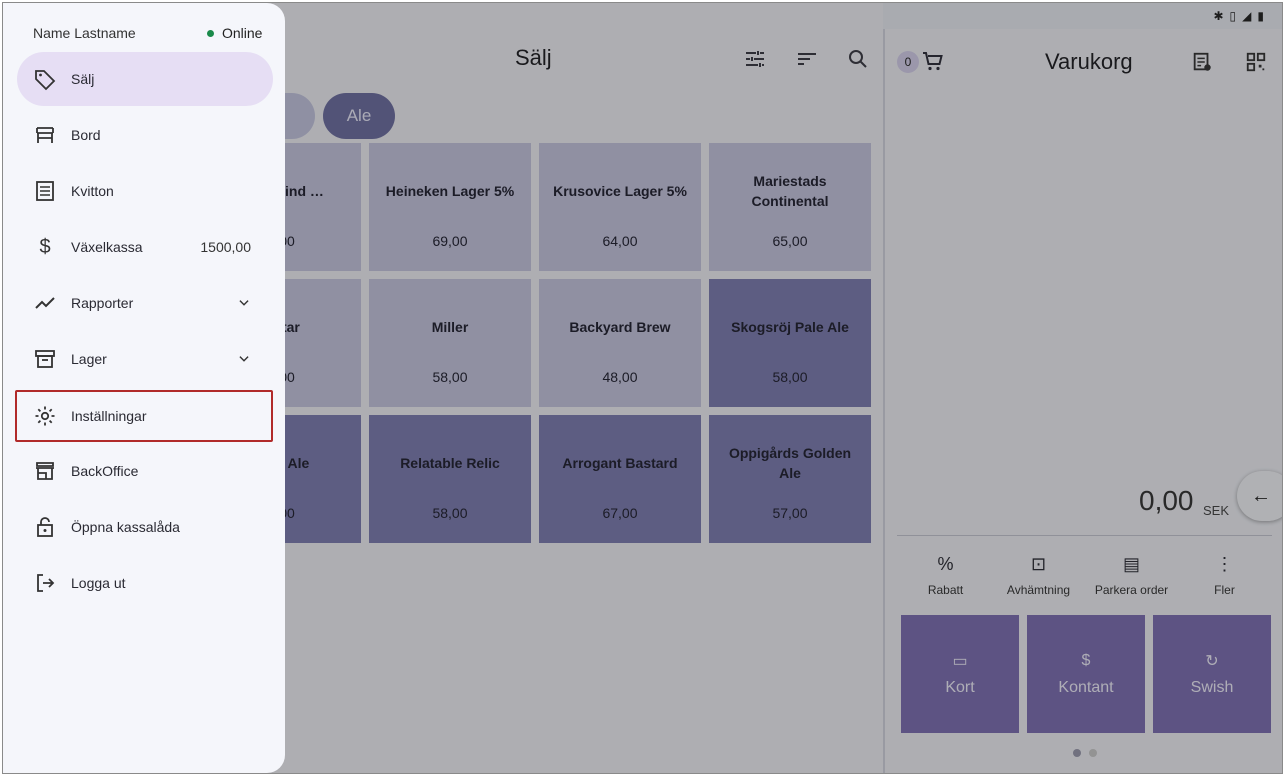 This screenshot has height=776, width=1285. What do you see at coordinates (45, 135) in the screenshot?
I see `table-icon` at bounding box center [45, 135].